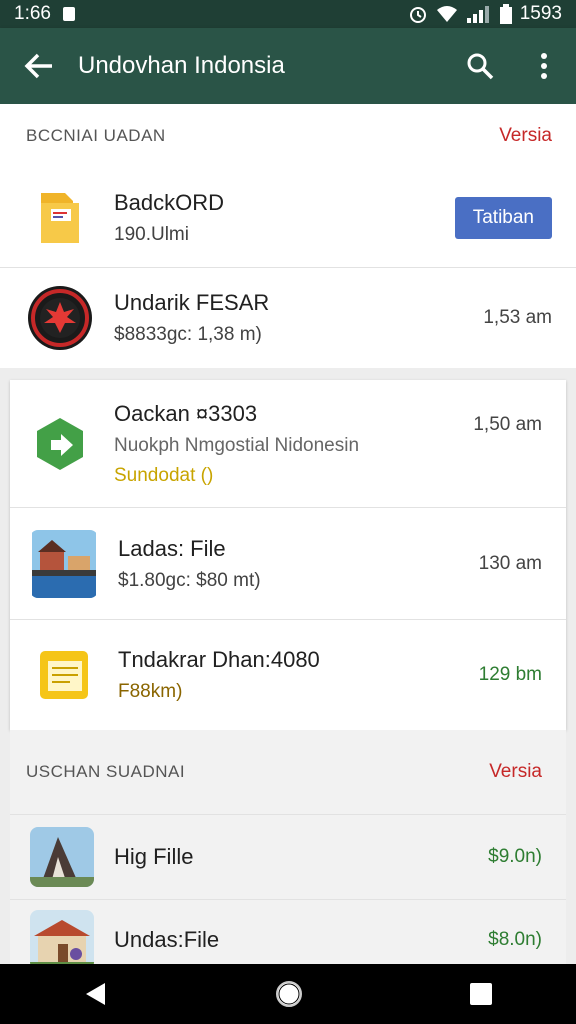 The height and width of the screenshot is (1024, 576). I want to click on nav-home-icon, so click(289, 994).